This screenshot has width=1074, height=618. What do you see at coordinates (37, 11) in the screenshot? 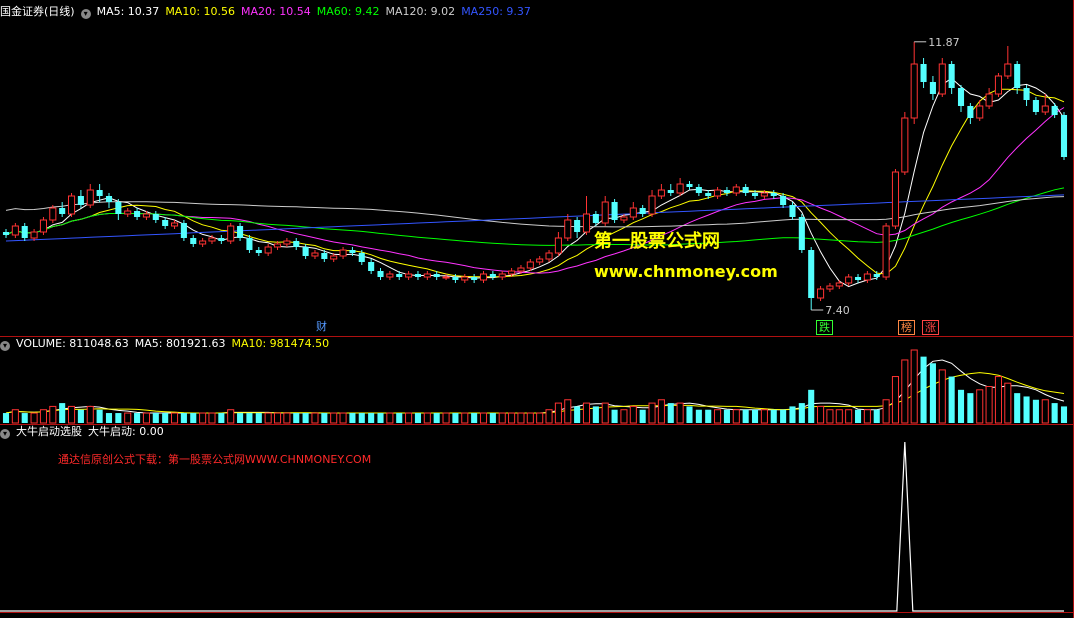
I see `stock-title: 国金证券(日线)` at bounding box center [37, 11].